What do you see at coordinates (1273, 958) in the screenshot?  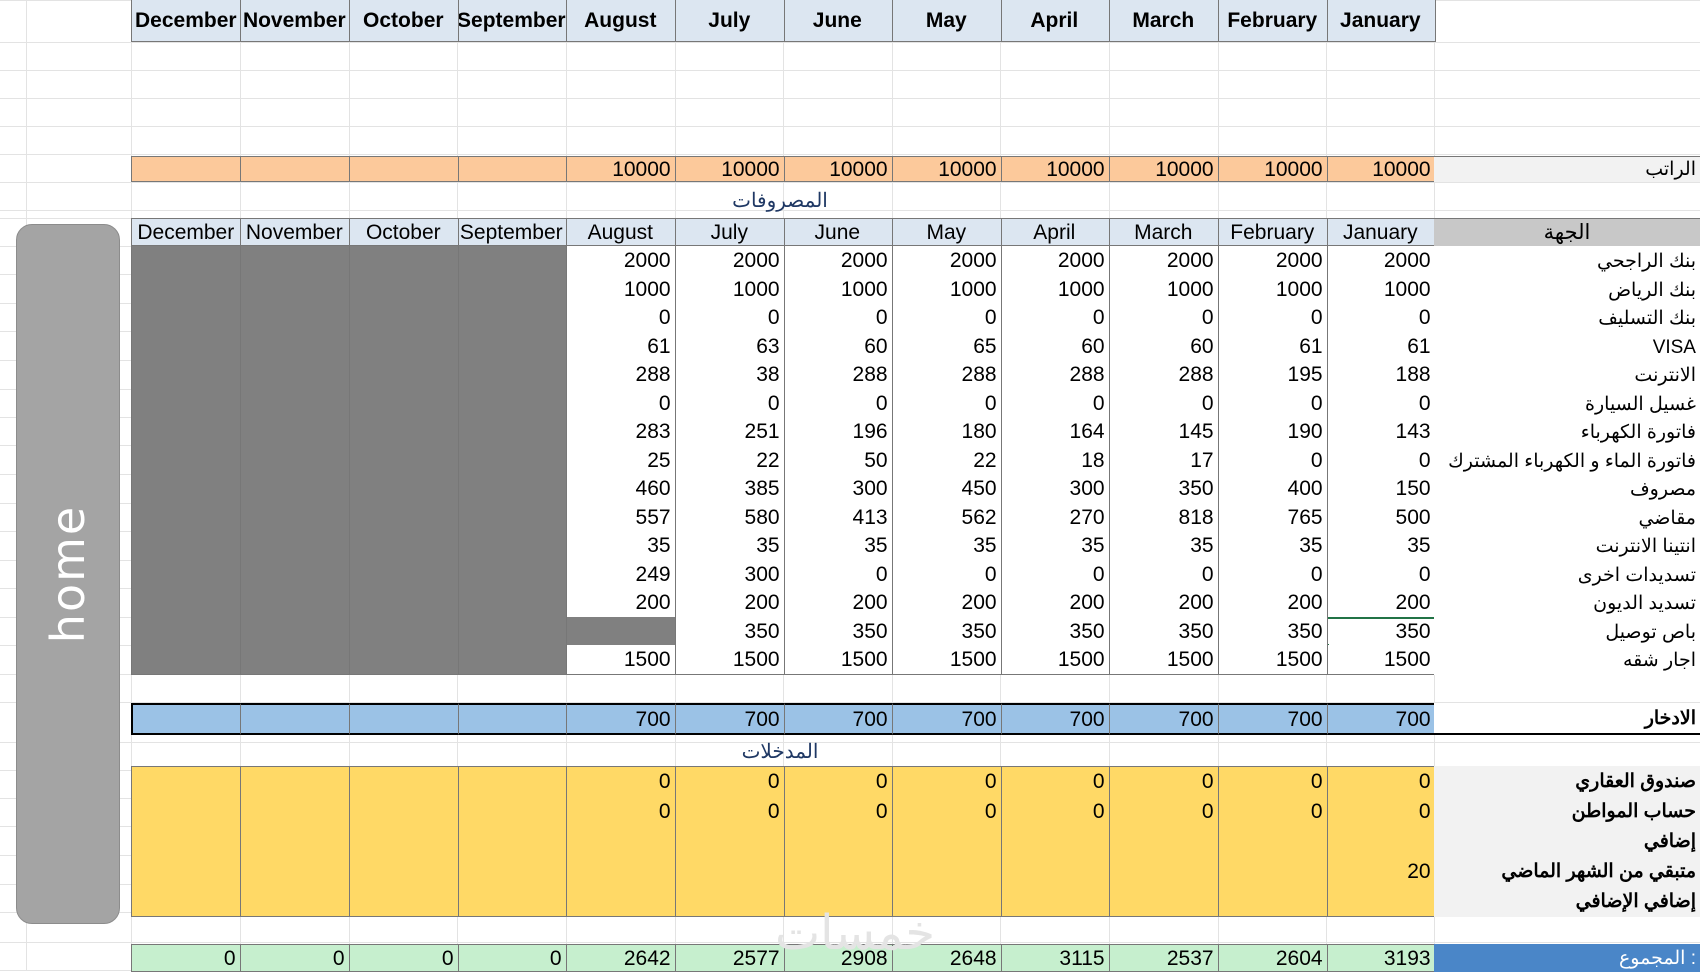 I see `total-cell: 2604` at bounding box center [1273, 958].